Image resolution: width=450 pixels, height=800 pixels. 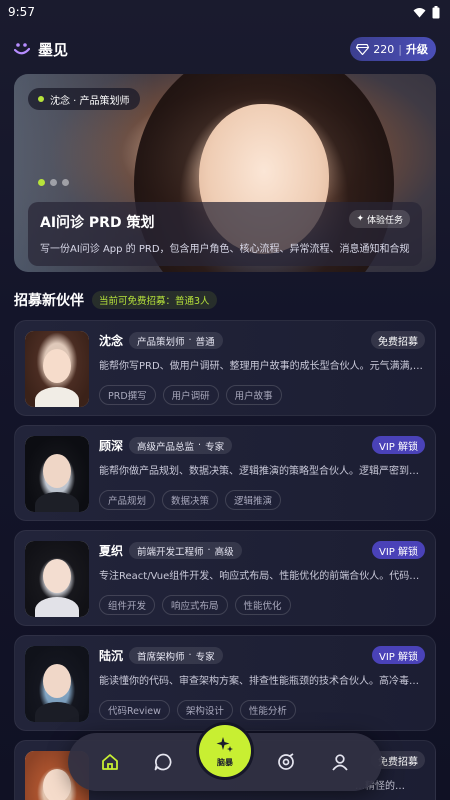 What do you see at coordinates (224, 552) in the screenshot?
I see `level: 高级` at bounding box center [224, 552].